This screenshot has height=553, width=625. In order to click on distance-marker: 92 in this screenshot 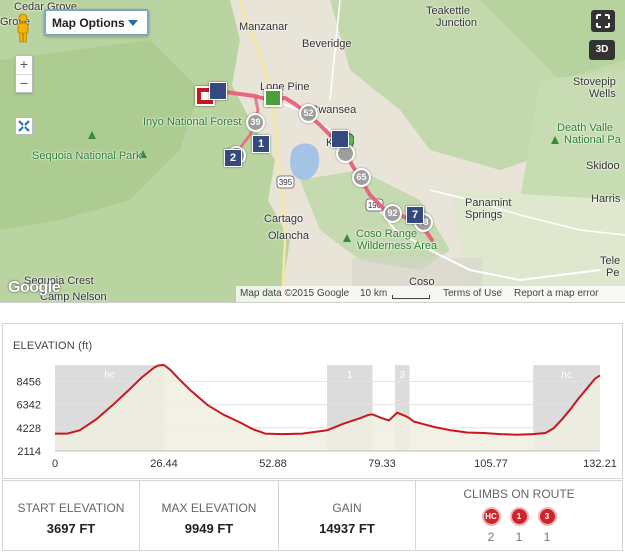, I will do `click(392, 213)`.